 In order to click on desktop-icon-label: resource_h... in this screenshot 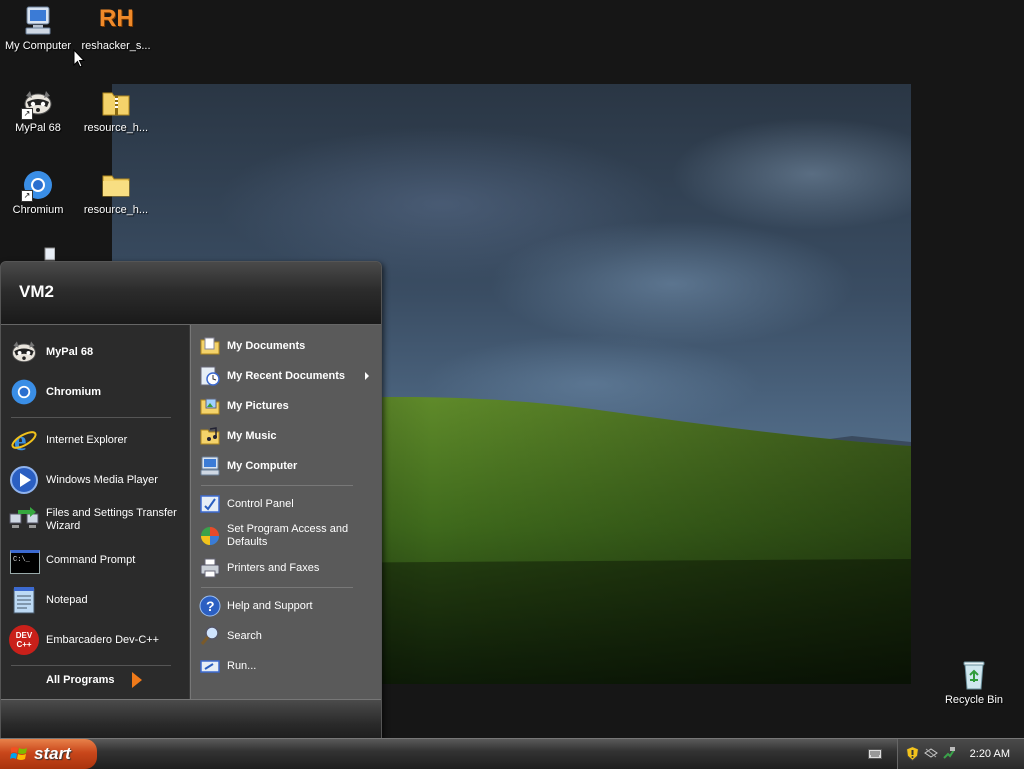, I will do `click(116, 128)`.